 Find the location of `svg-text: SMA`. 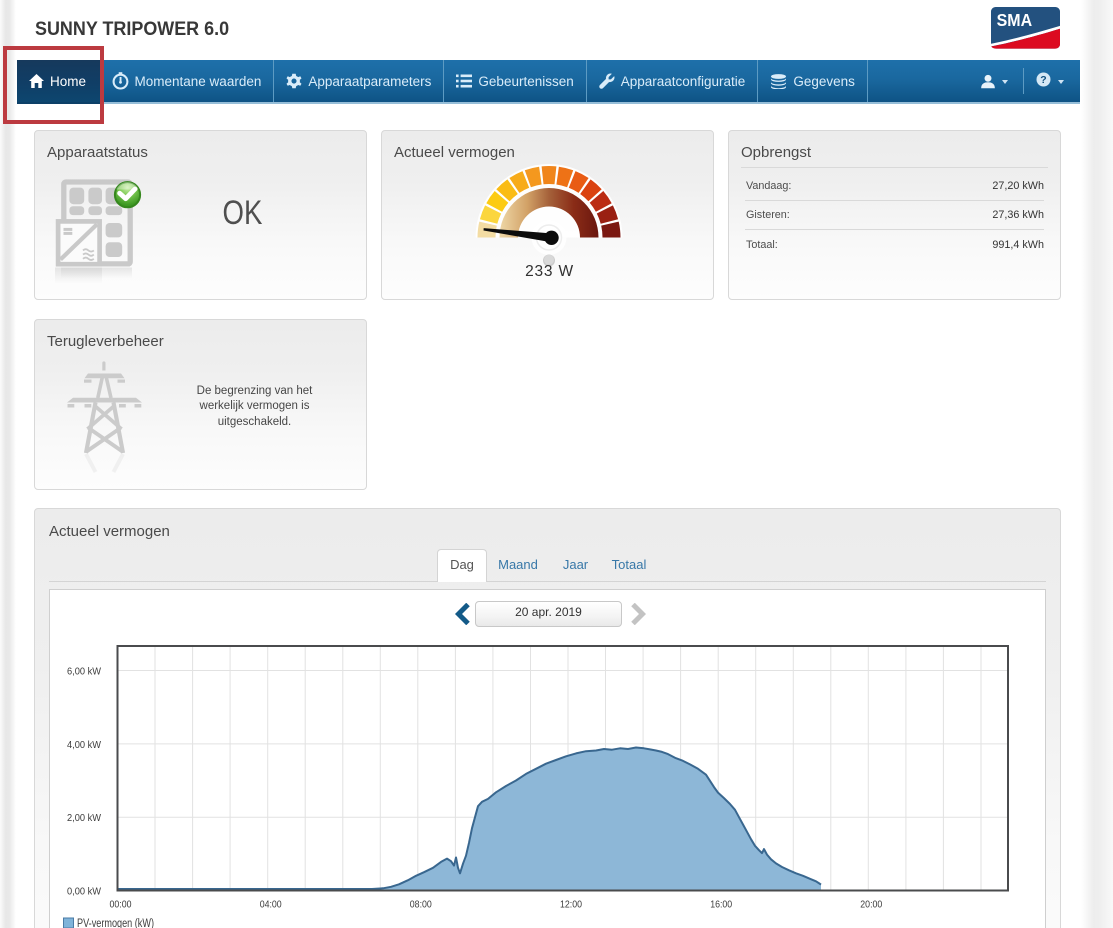

svg-text: SMA is located at coordinates (1015, 20).